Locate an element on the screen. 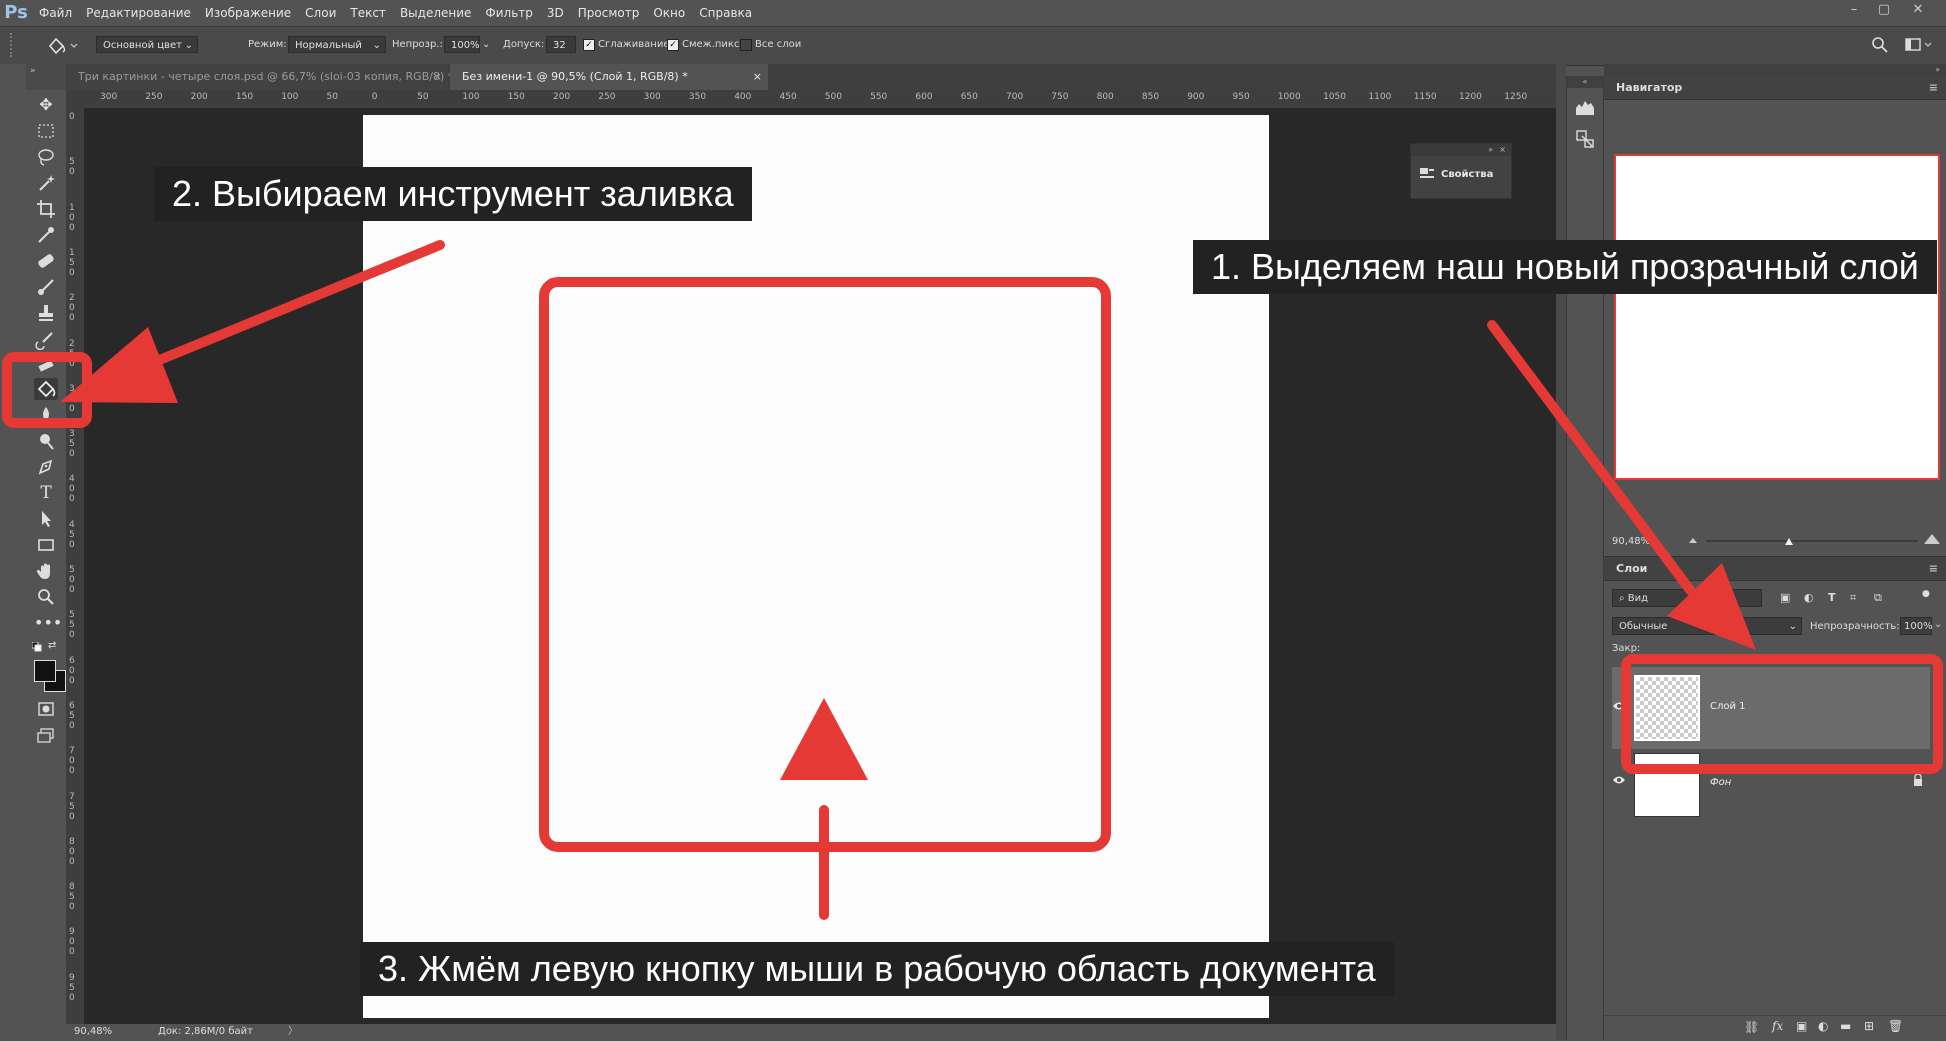 Image resolution: width=1946 pixels, height=1041 pixels. annotation-arrow-3-head is located at coordinates (824, 739).